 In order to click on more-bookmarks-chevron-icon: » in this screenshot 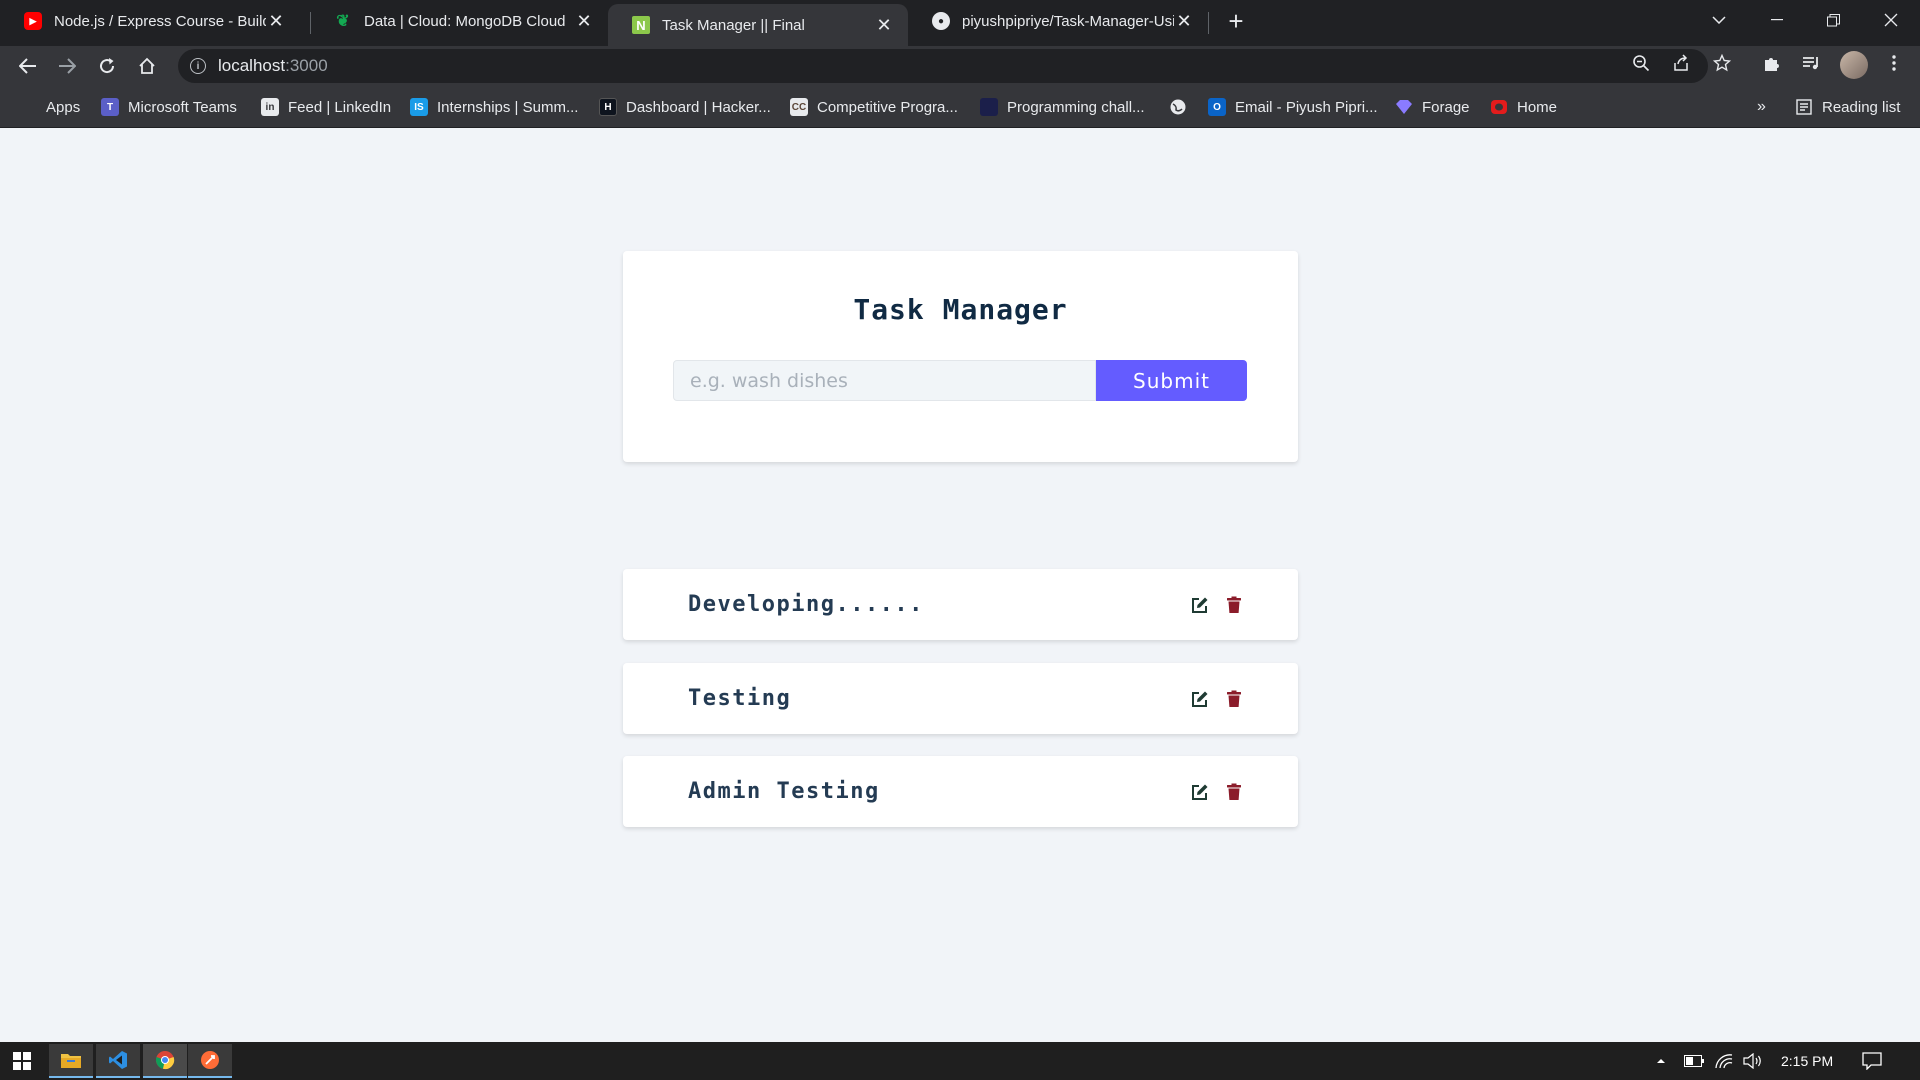, I will do `click(1761, 107)`.